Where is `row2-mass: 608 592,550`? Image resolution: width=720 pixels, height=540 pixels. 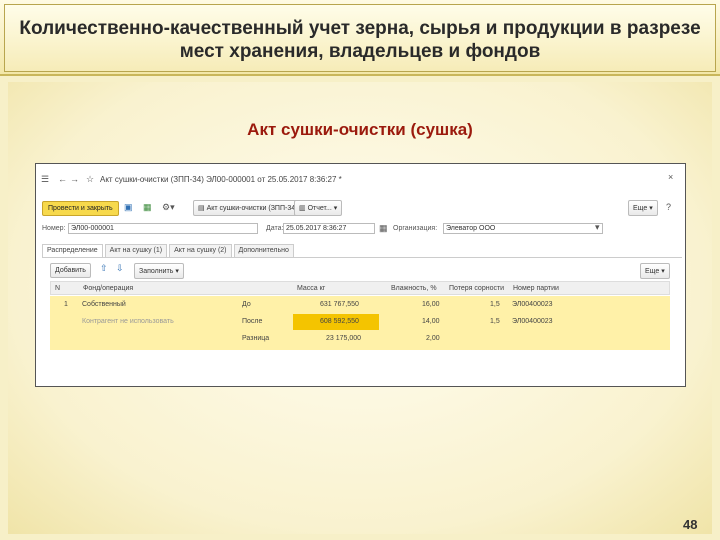
row2-mass: 608 592,550 is located at coordinates (339, 321).